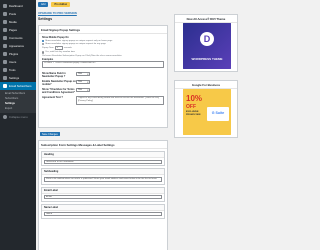  I want to click on sidebar-item-label: Pages, so click(13, 30).